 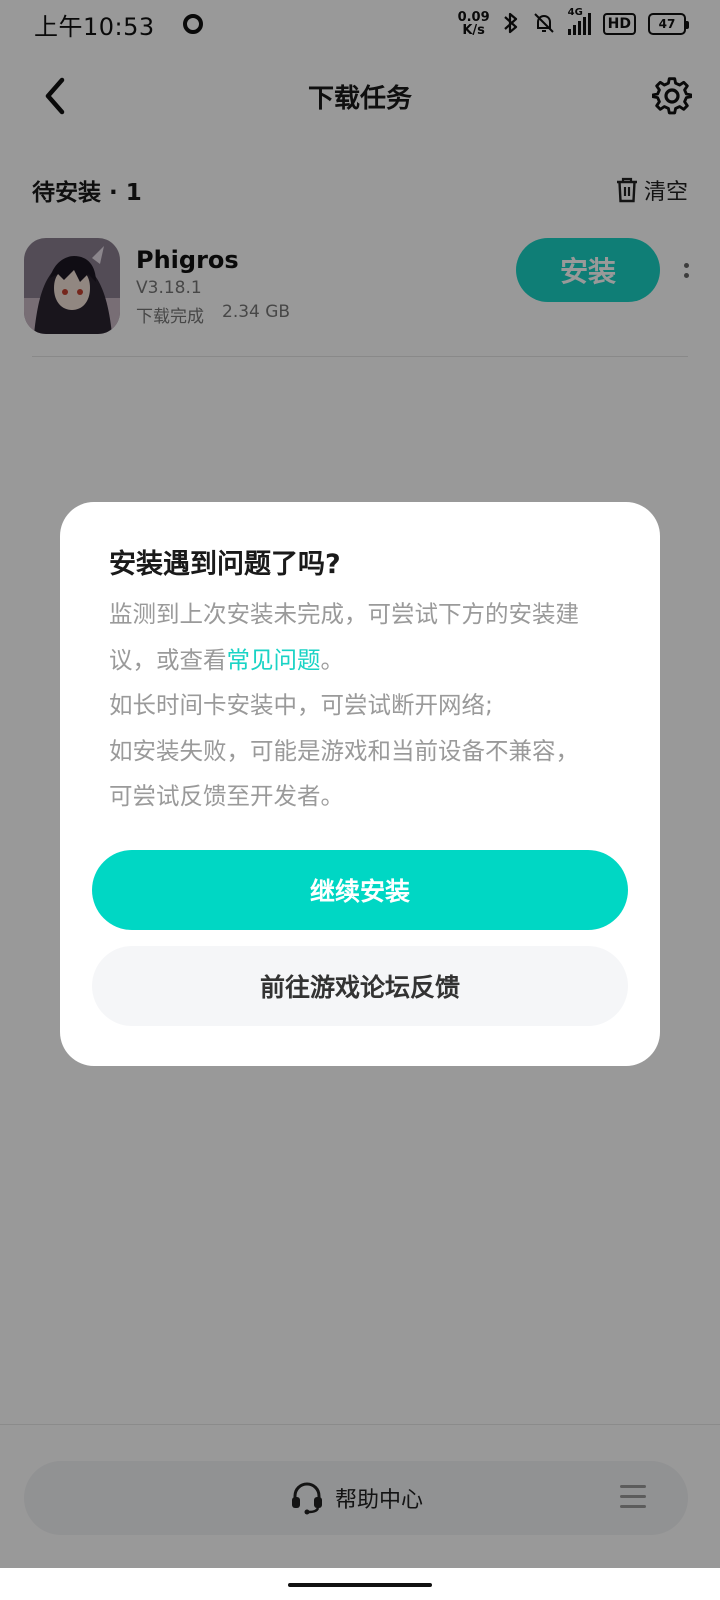 I want to click on home-indicator, so click(x=360, y=1585).